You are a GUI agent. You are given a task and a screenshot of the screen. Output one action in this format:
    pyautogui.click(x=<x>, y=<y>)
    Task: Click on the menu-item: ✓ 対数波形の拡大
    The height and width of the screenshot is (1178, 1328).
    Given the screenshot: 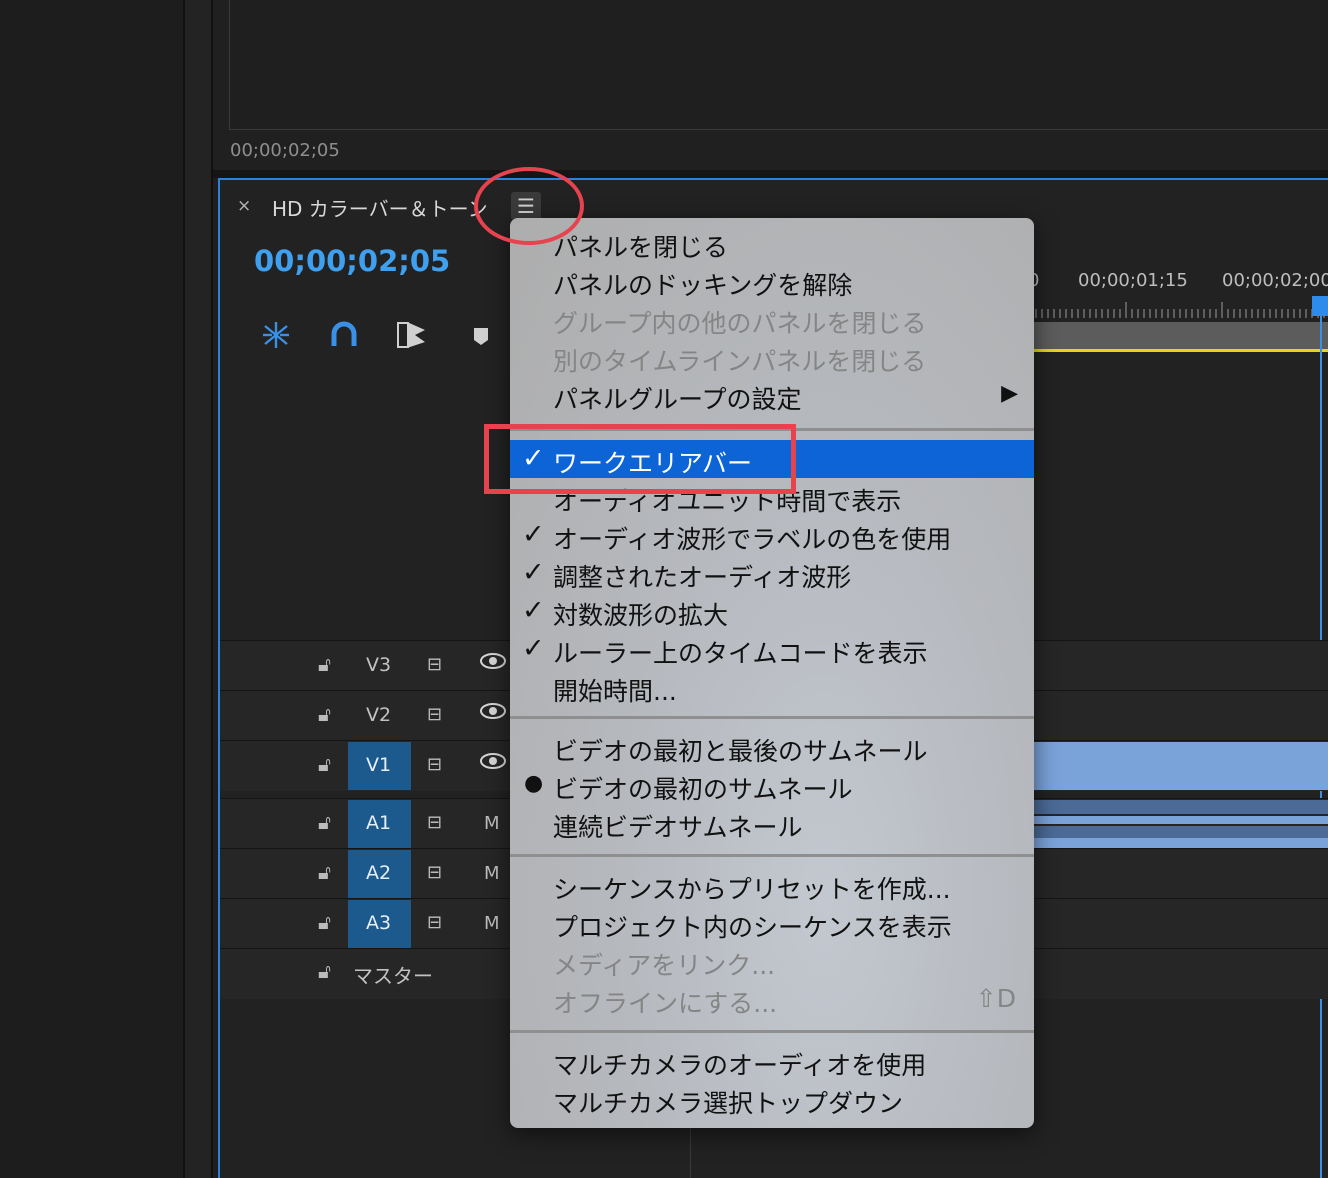 What is the action you would take?
    pyautogui.click(x=772, y=611)
    